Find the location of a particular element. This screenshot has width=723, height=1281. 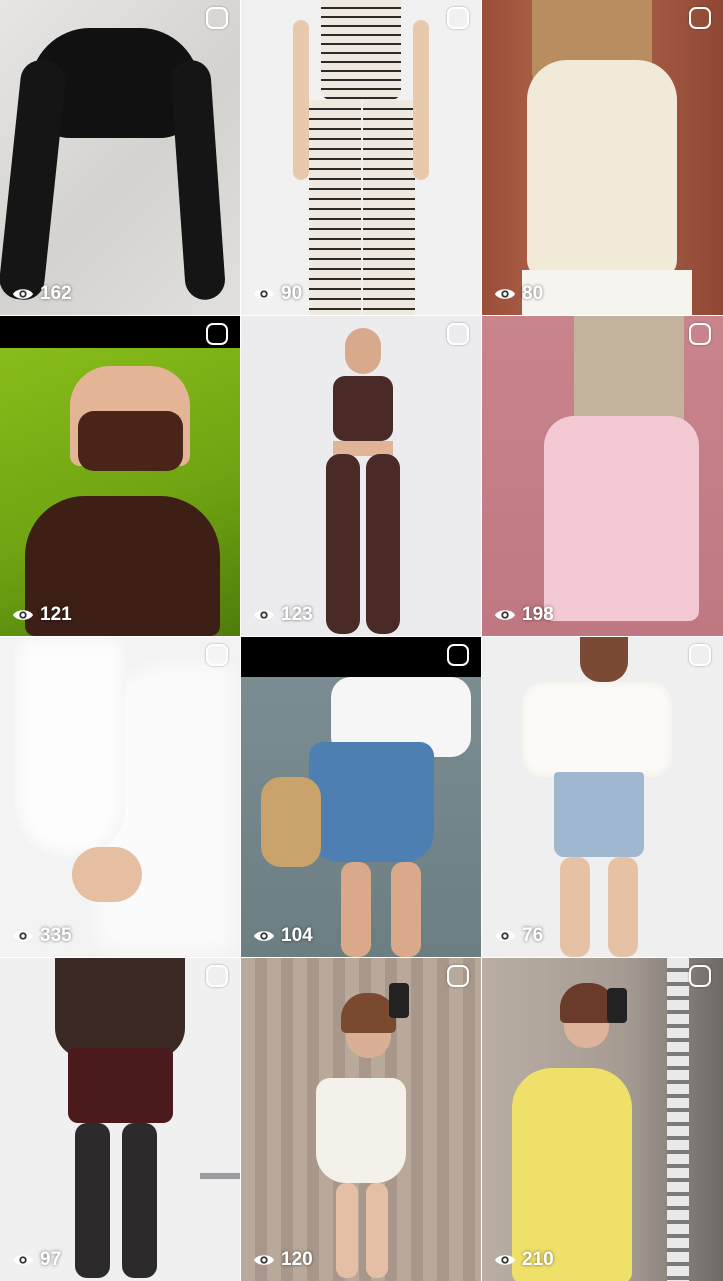

view-count-value: 97 is located at coordinates (51, 1259).